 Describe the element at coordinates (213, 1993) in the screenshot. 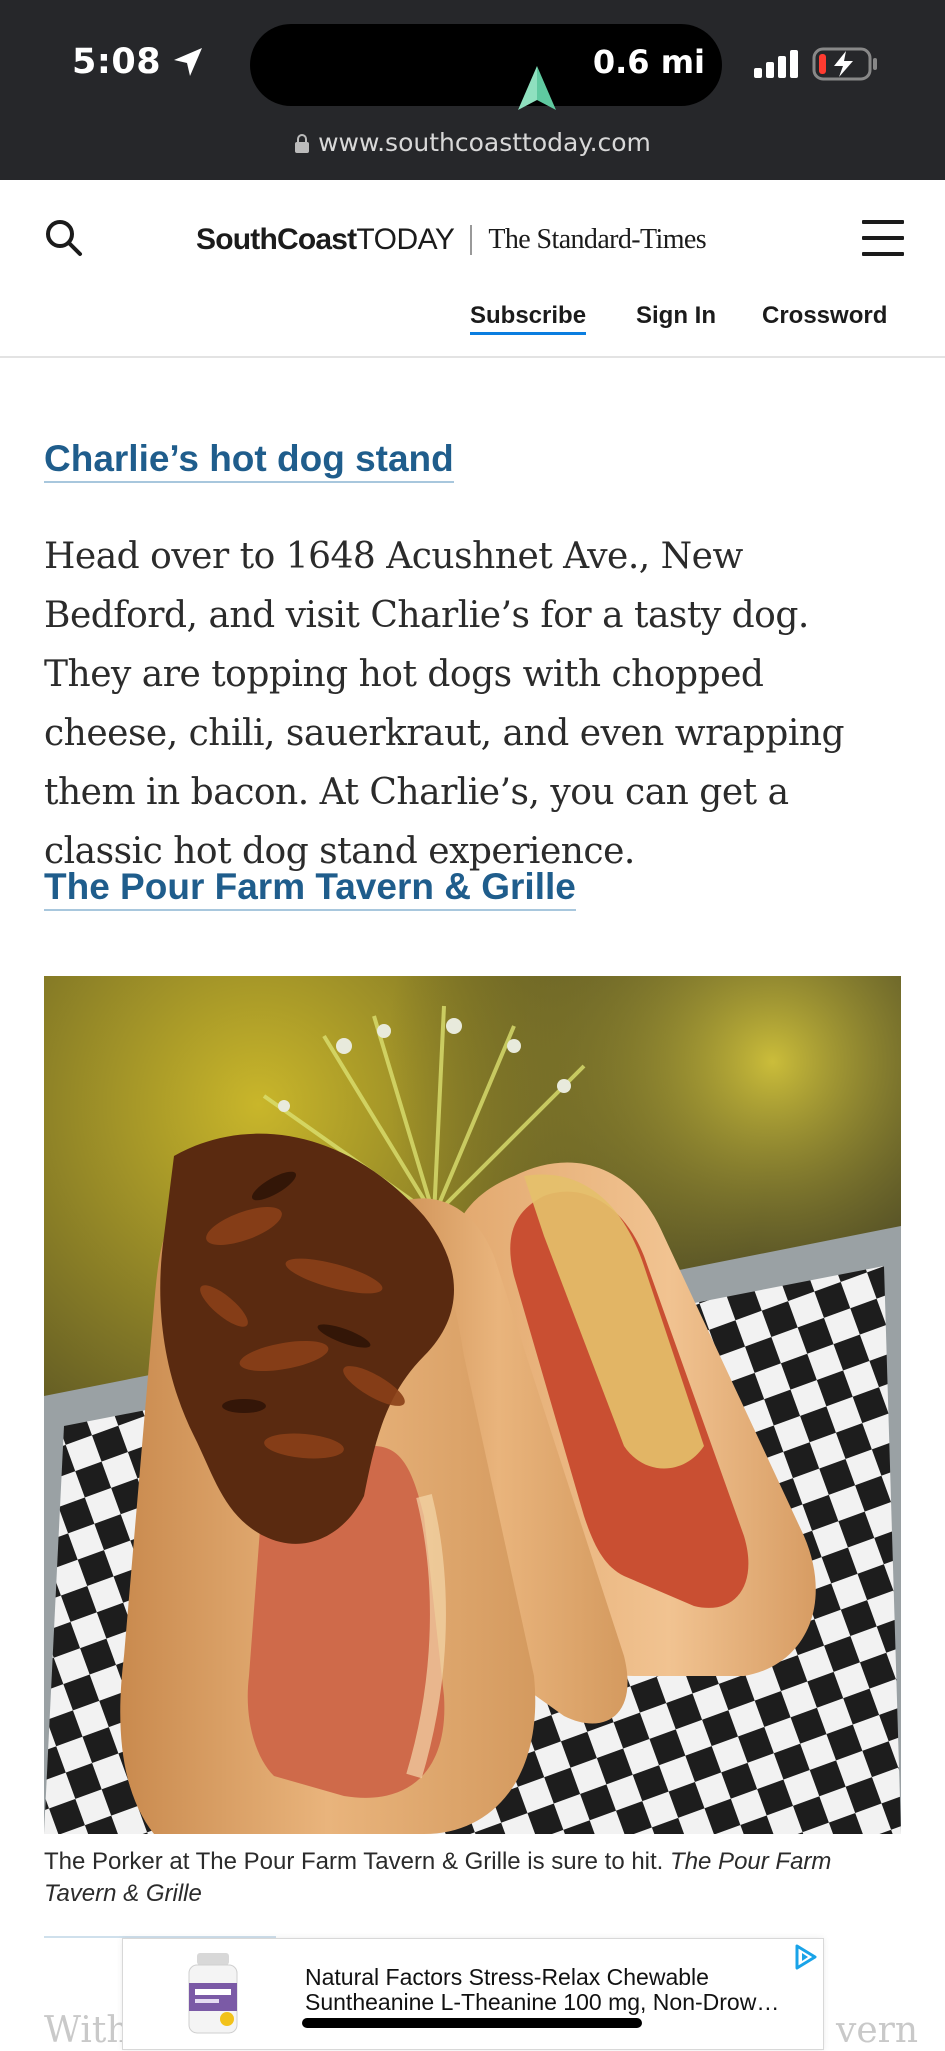

I see `supplement-bottle-image` at that location.